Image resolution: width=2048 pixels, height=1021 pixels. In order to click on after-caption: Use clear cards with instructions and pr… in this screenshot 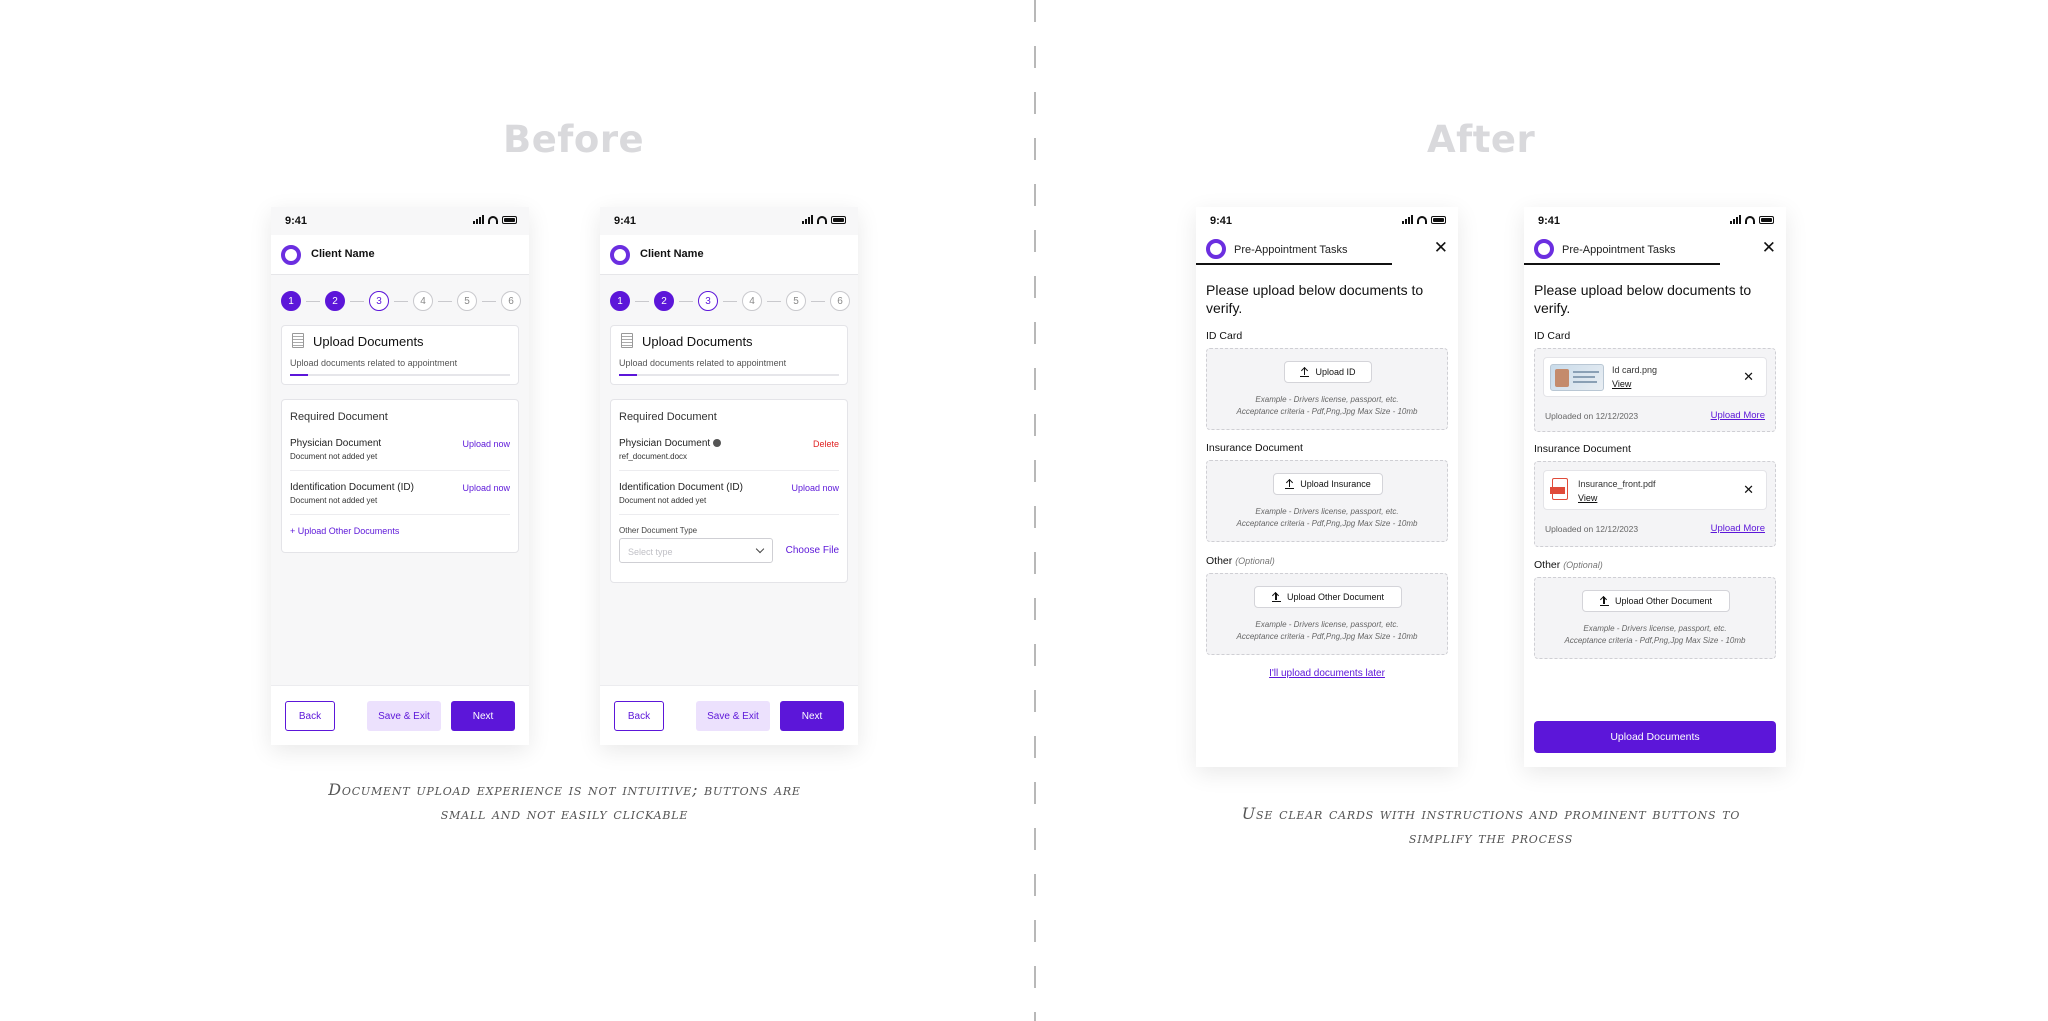, I will do `click(1491, 826)`.